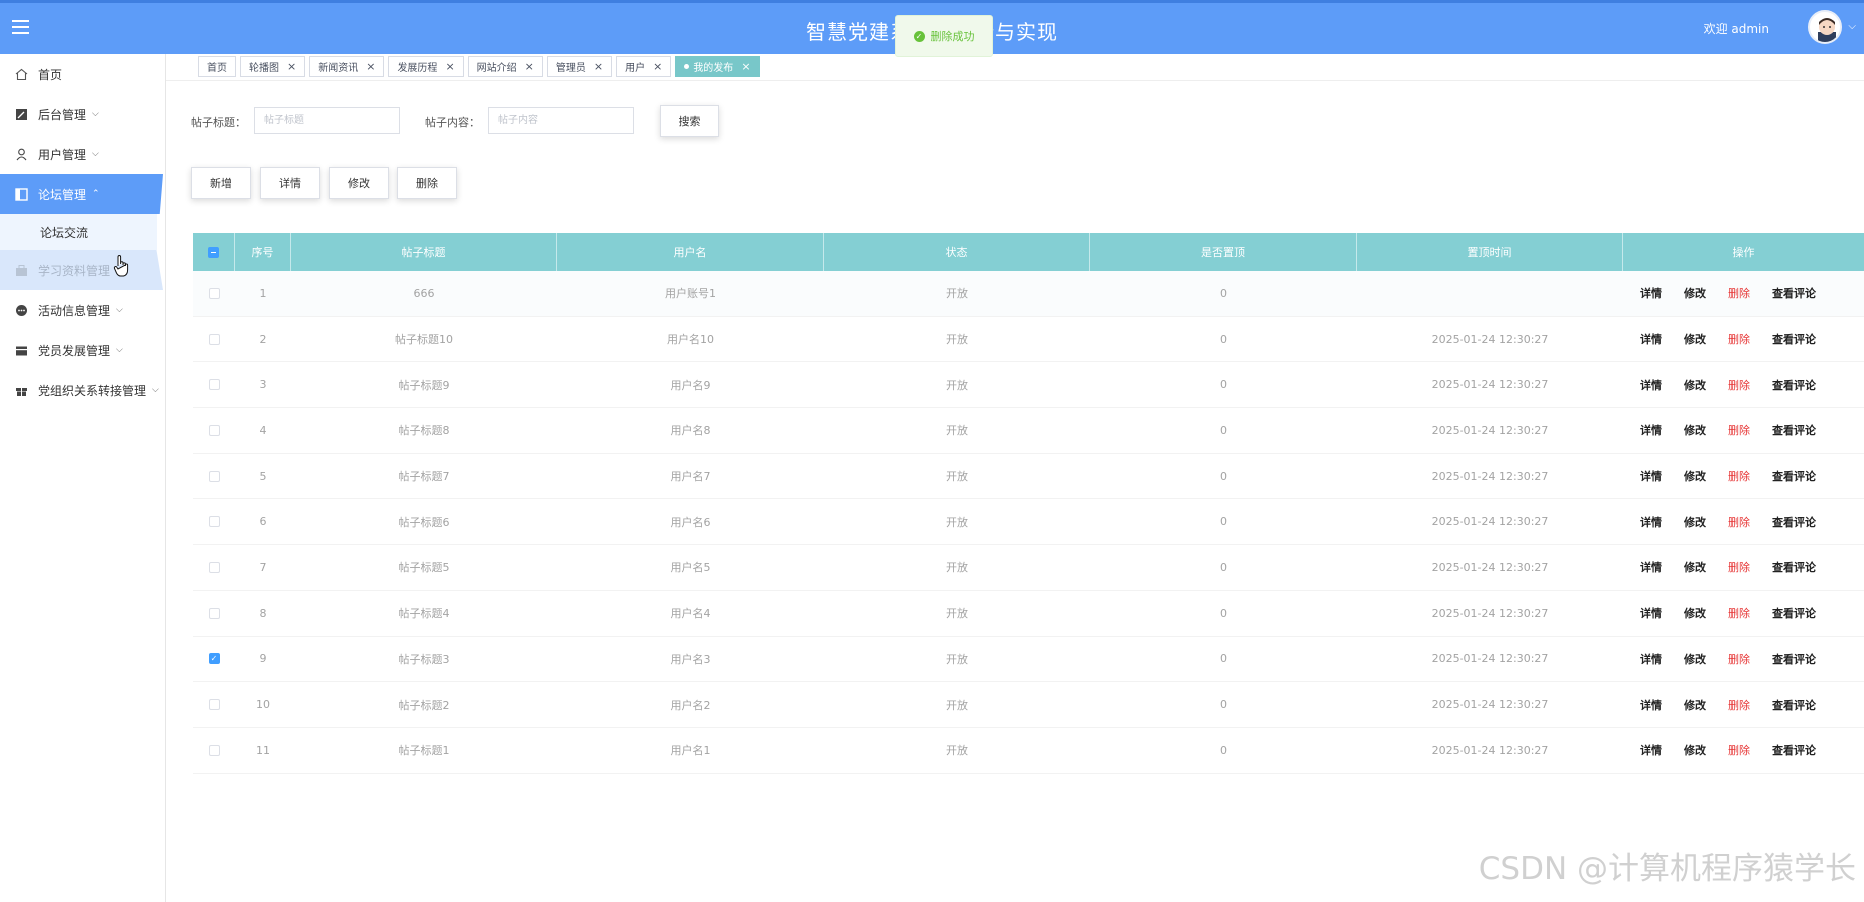 This screenshot has height=902, width=1864. What do you see at coordinates (78, 232) in the screenshot?
I see `sidebar-subitem-forum-exchange: 论坛交流` at bounding box center [78, 232].